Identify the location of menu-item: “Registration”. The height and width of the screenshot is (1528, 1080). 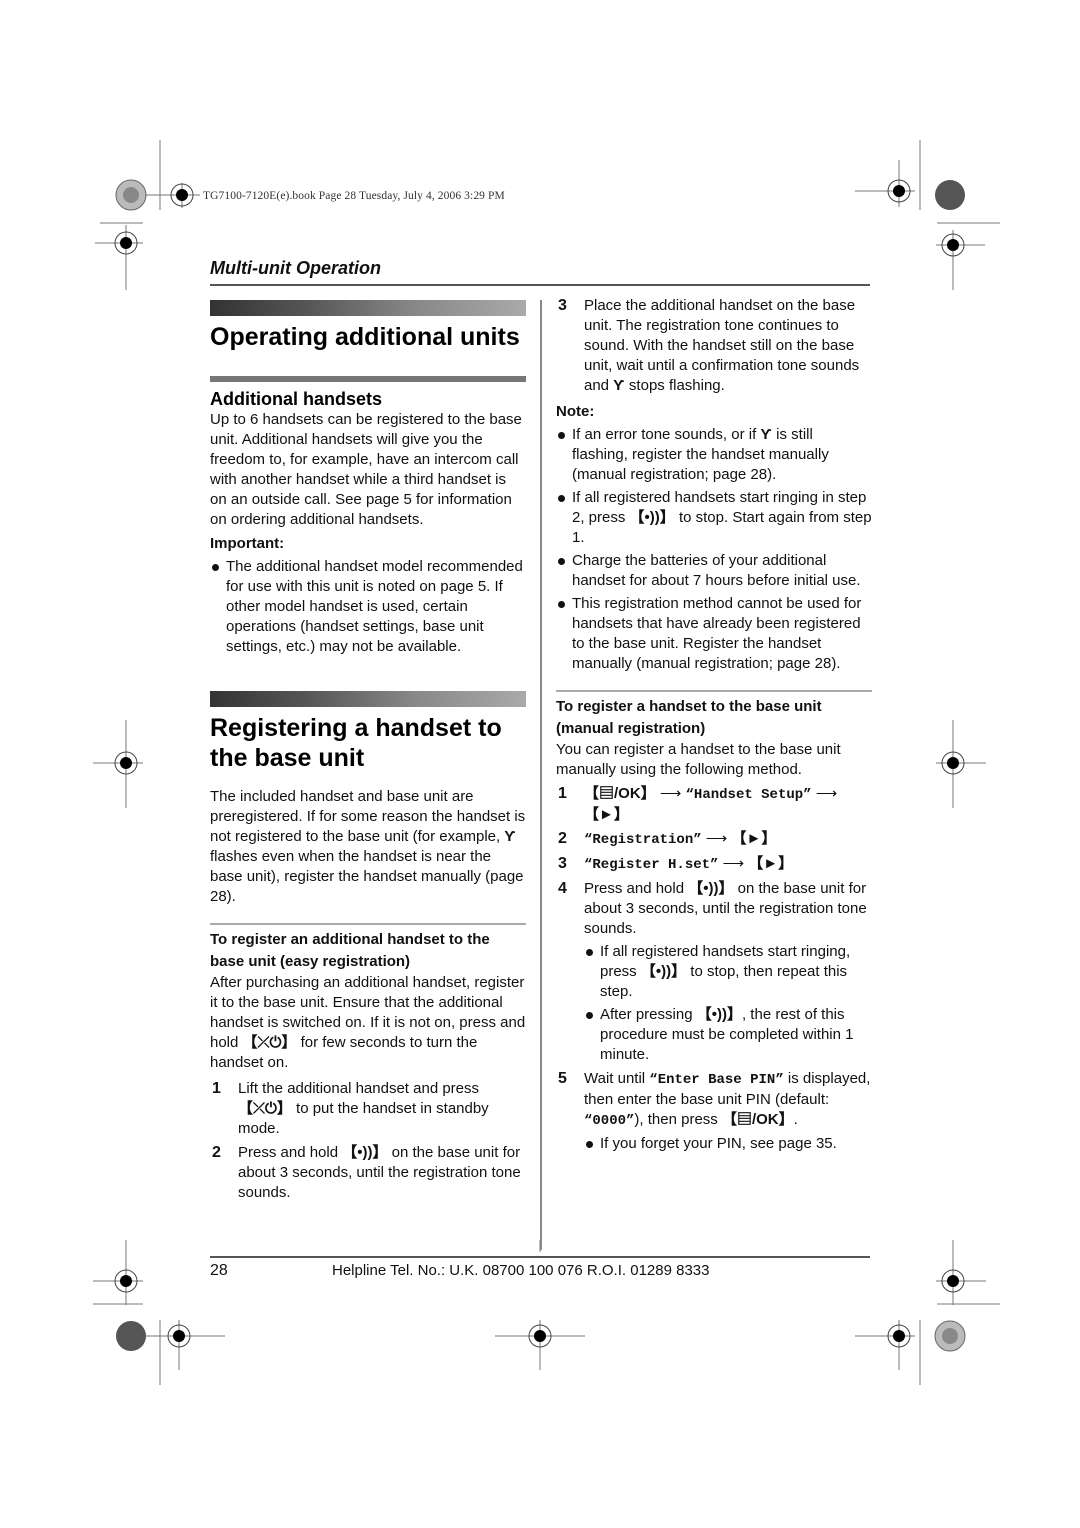
(643, 840).